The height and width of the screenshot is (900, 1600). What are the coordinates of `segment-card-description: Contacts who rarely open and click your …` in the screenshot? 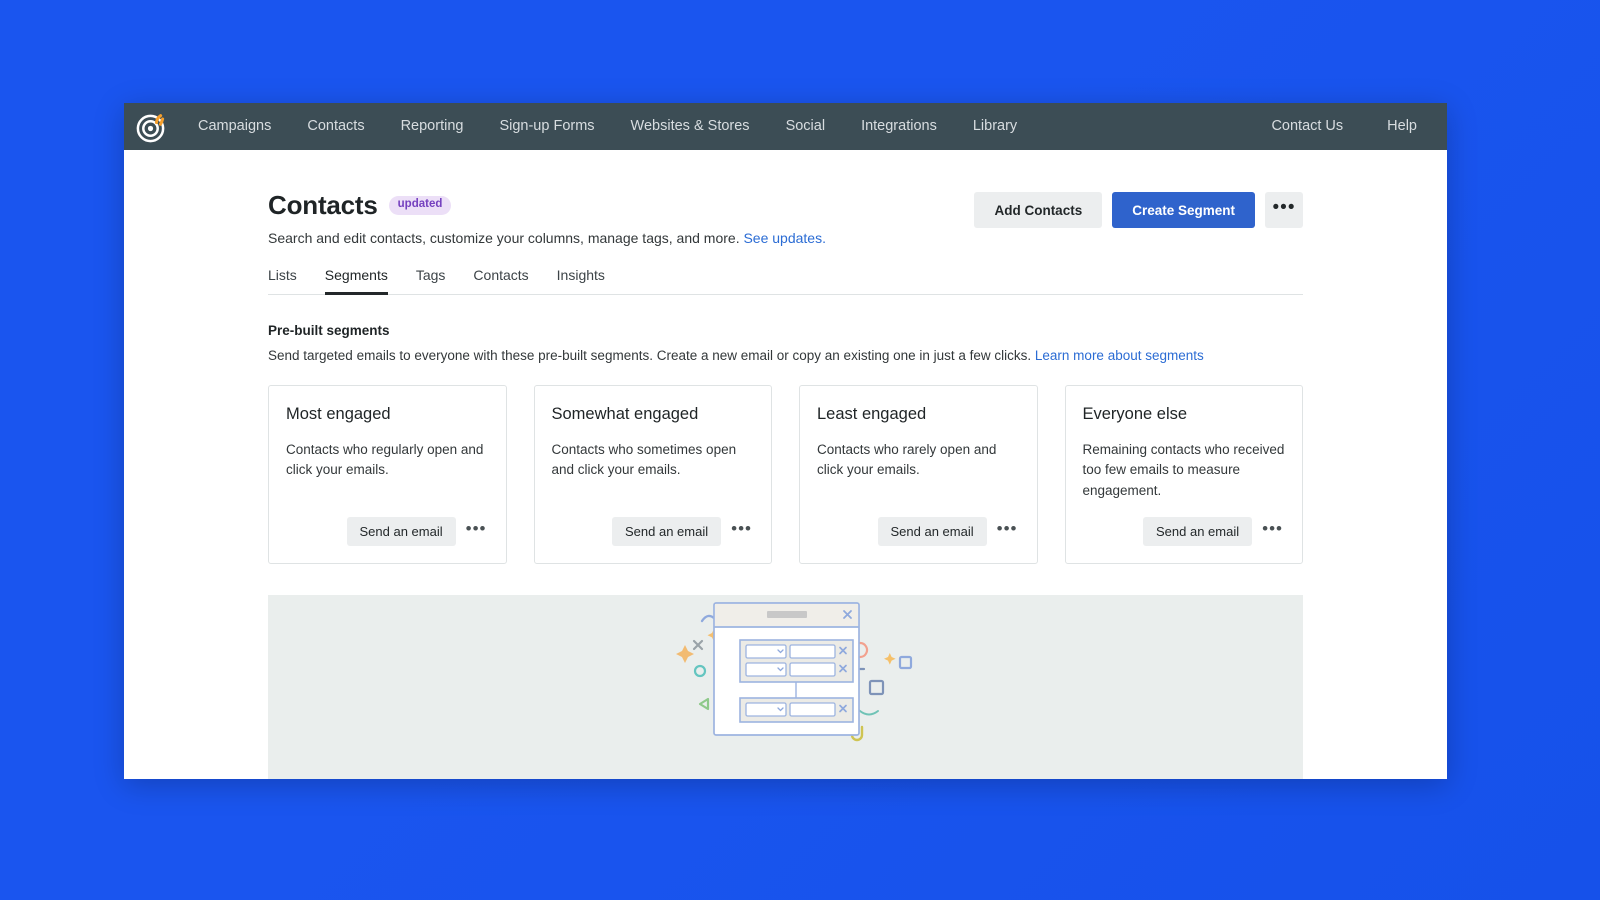 It's located at (907, 460).